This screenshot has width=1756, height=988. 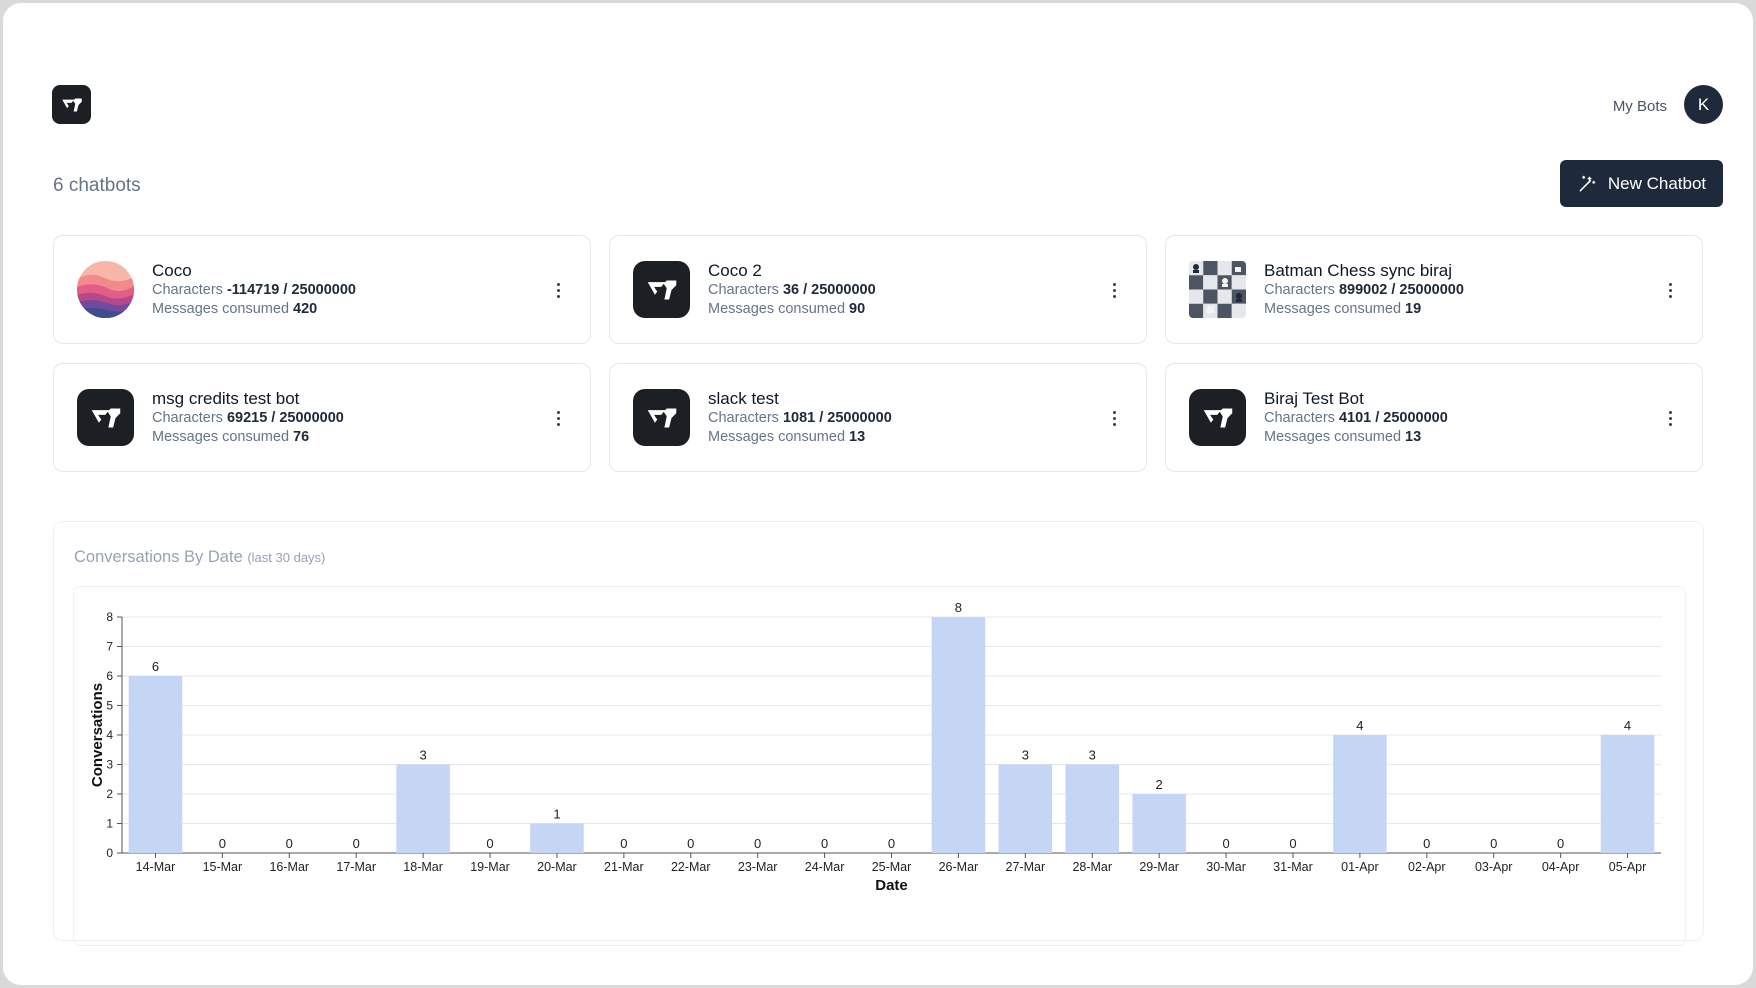 What do you see at coordinates (1364, 309) in the screenshot?
I see `messages-line: Messages consumed 19` at bounding box center [1364, 309].